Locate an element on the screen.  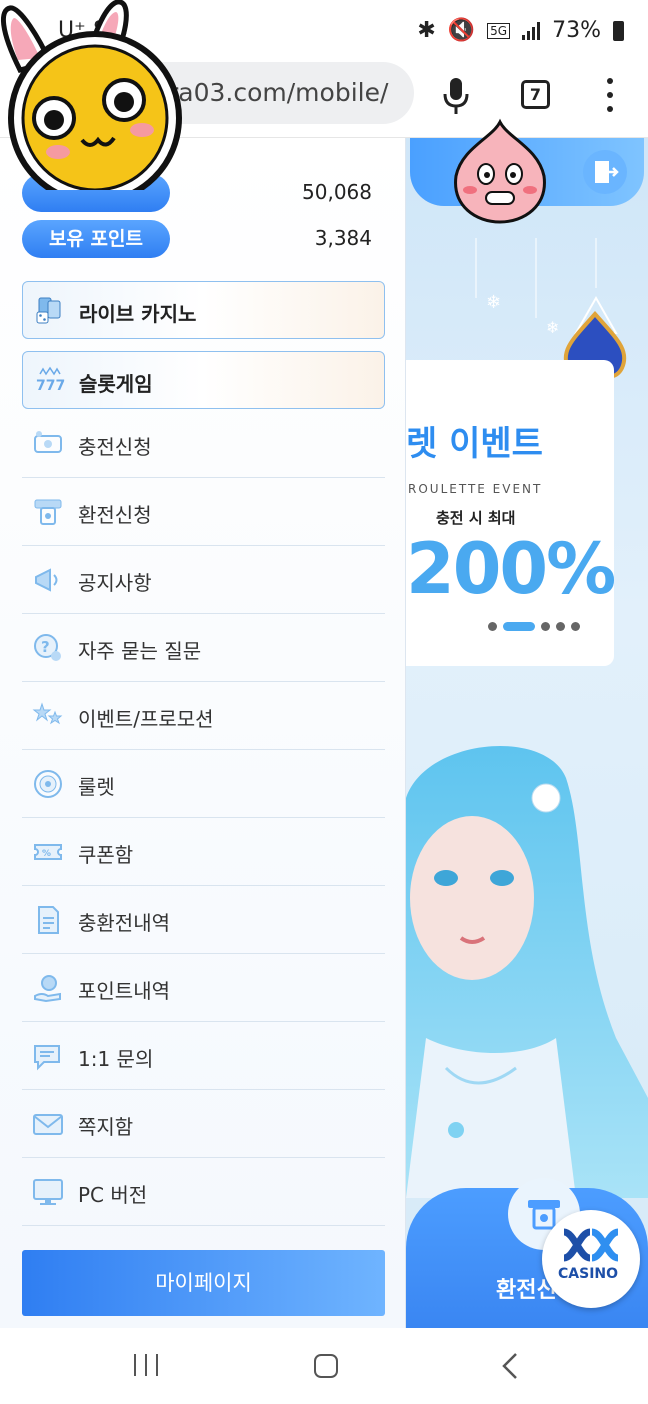
casino-logo-text: CASINO is located at coordinates (588, 1274).